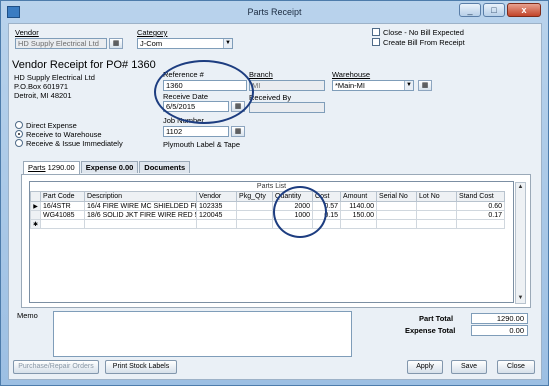 The width and height of the screenshot is (549, 386). What do you see at coordinates (35, 224) in the screenshot?
I see `new-row-icon: ✱` at bounding box center [35, 224].